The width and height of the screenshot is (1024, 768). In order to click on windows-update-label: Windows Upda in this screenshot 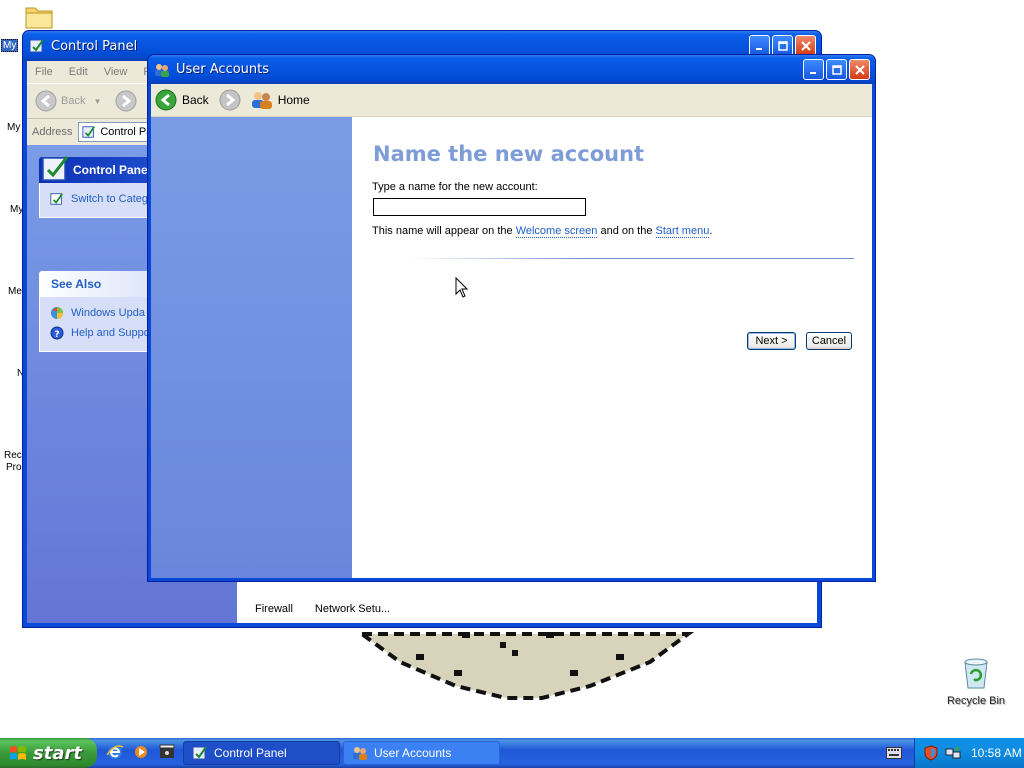, I will do `click(108, 313)`.